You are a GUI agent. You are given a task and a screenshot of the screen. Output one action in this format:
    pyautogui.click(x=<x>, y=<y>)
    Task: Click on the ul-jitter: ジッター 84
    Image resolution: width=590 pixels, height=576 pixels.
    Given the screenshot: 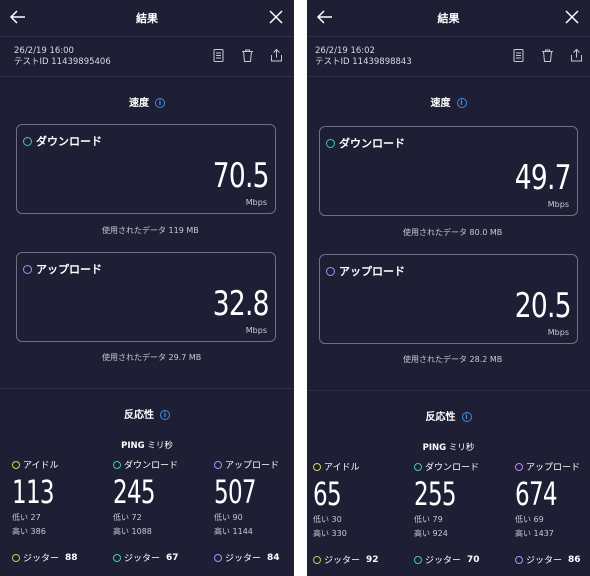 What is the action you would take?
    pyautogui.click(x=247, y=557)
    